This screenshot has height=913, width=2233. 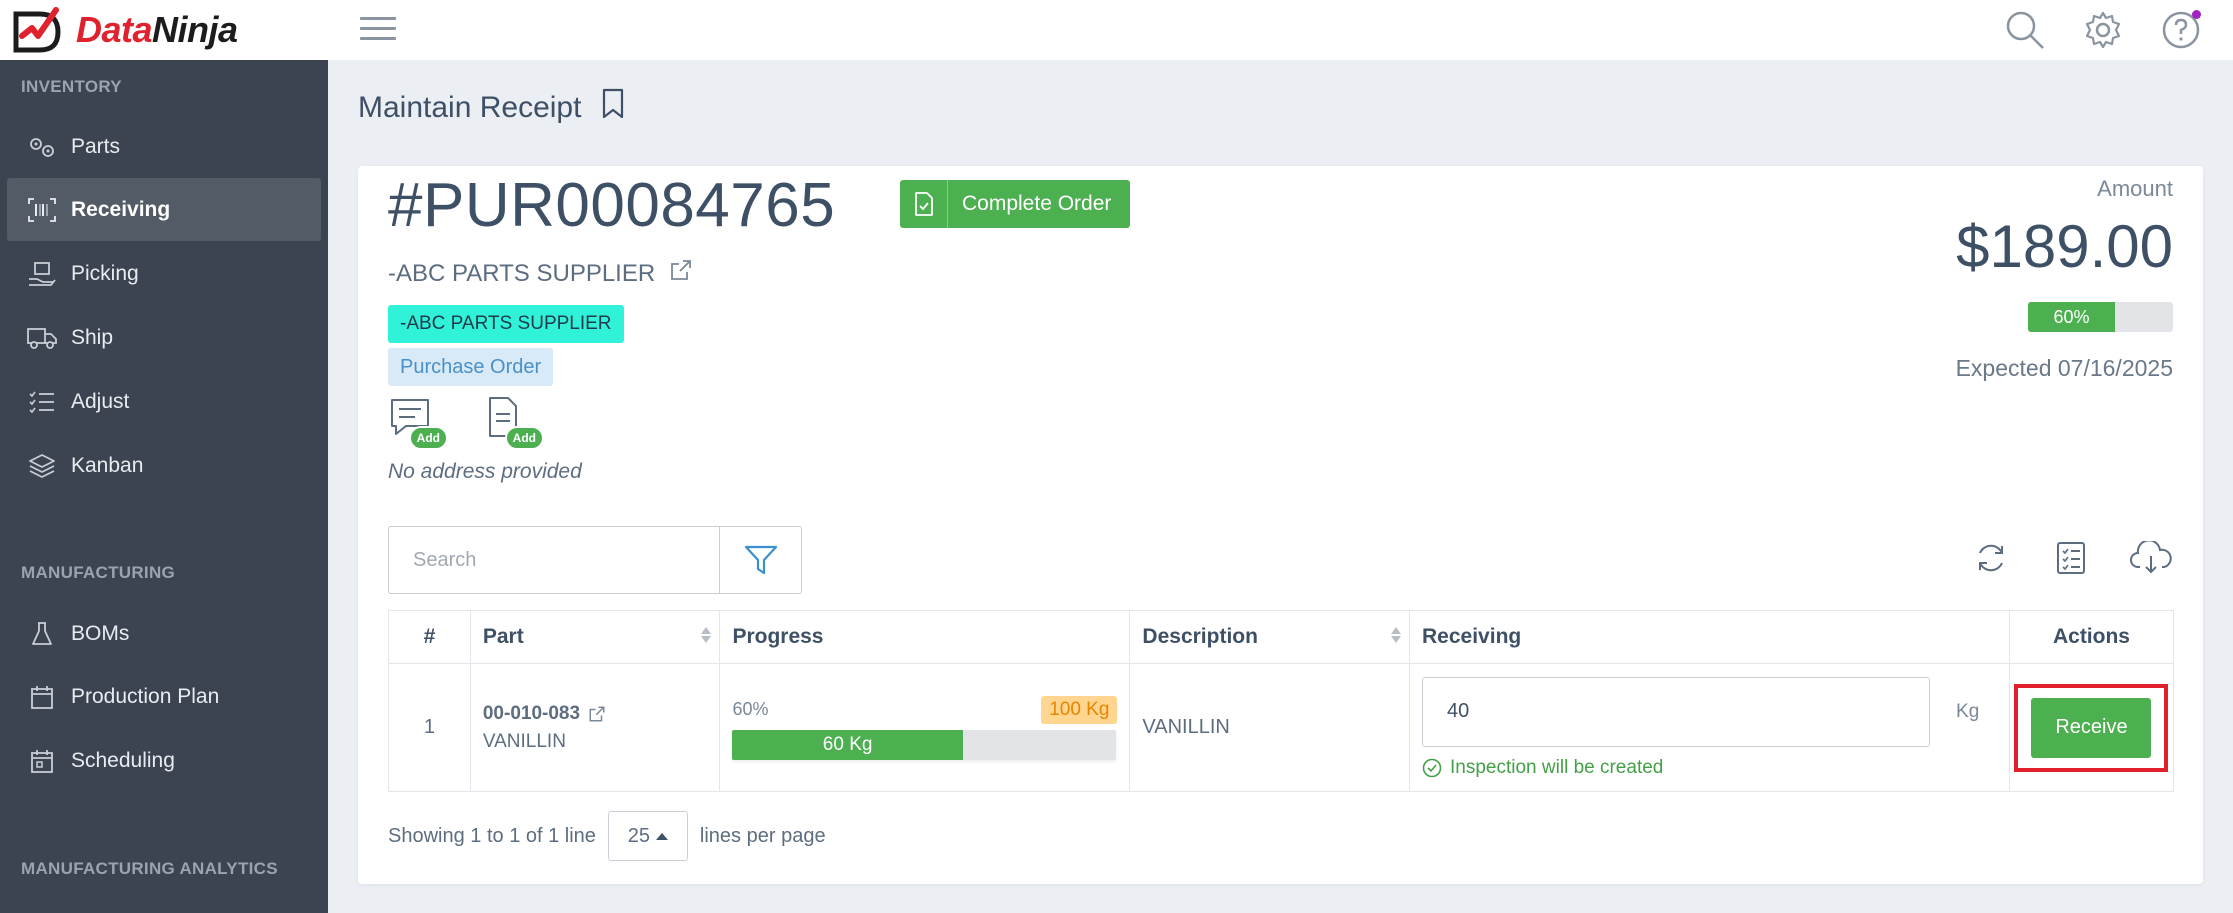 I want to click on search-input, so click(x=553, y=560).